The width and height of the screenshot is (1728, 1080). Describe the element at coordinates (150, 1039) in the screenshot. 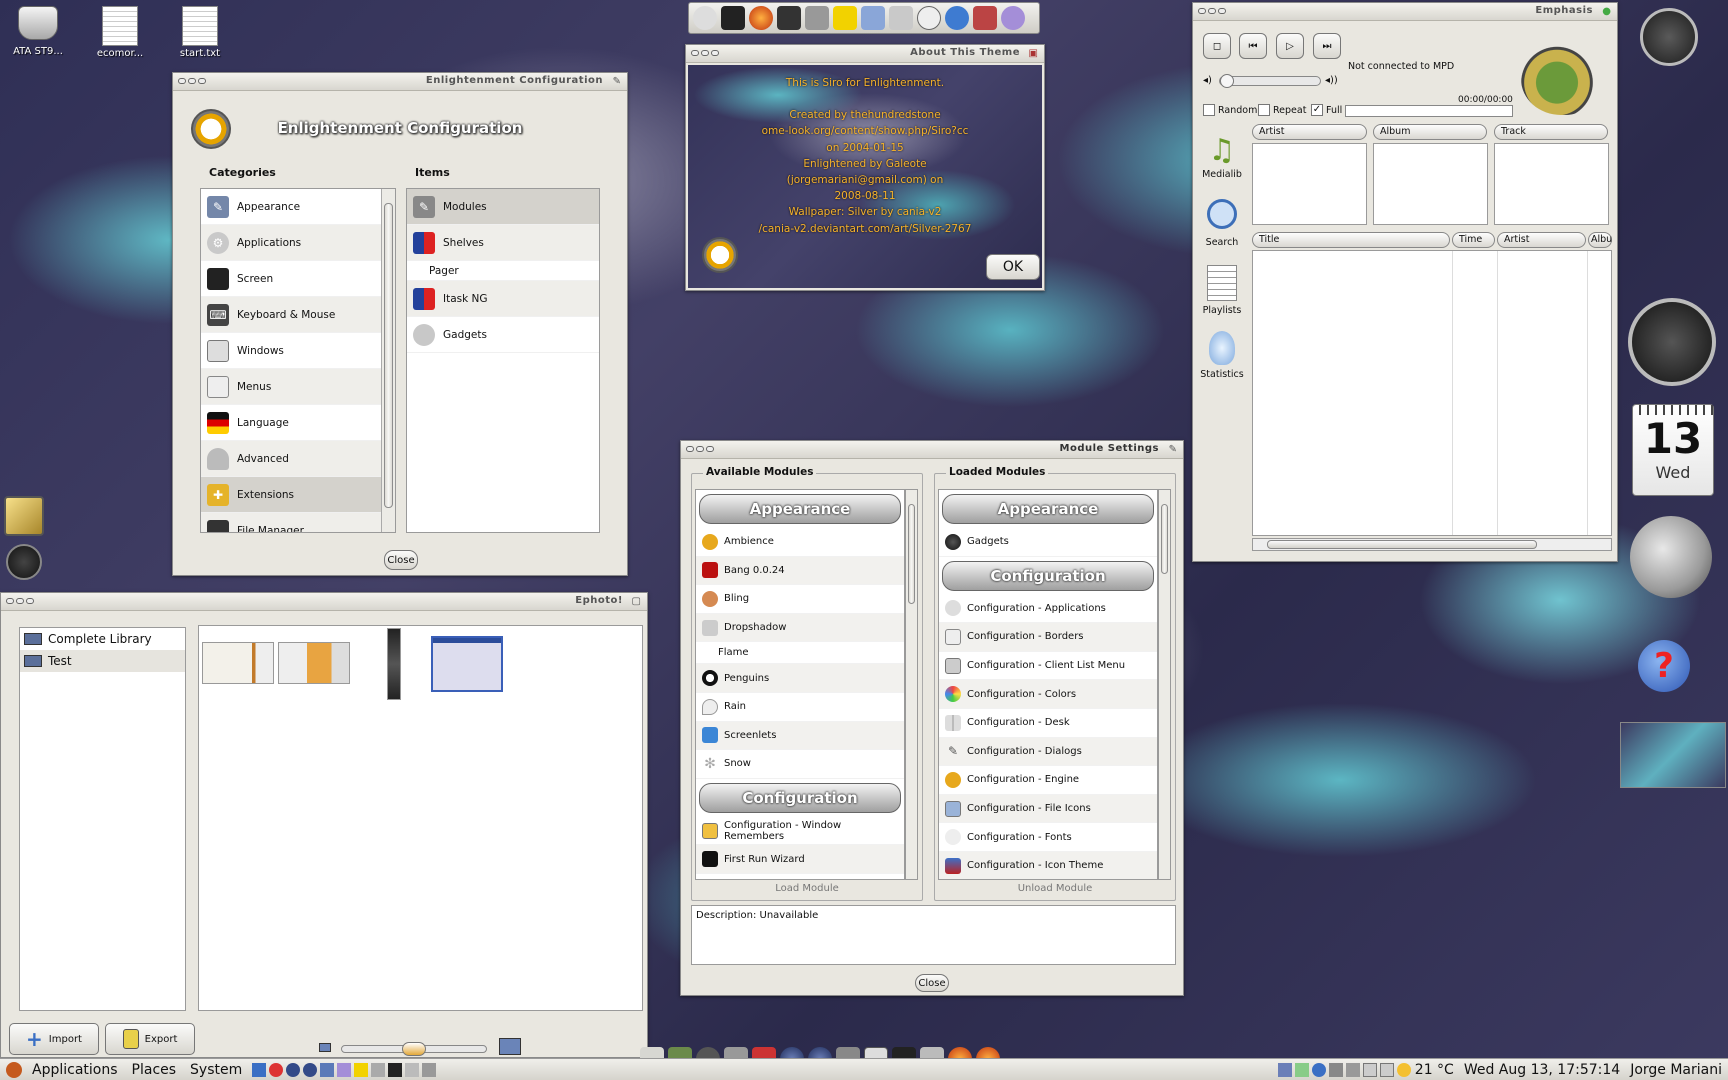

I see `export-button: Export` at that location.